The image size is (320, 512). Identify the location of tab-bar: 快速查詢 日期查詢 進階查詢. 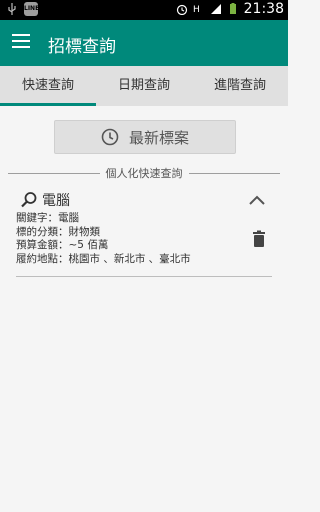
(144, 86).